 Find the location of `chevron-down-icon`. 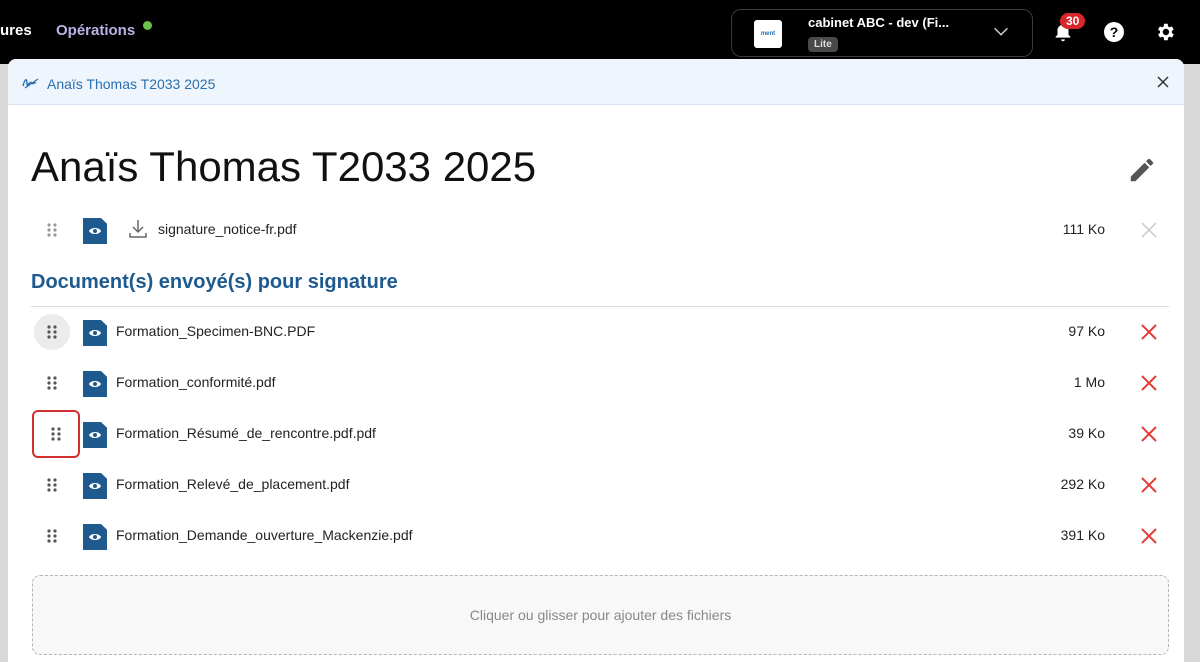

chevron-down-icon is located at coordinates (1001, 31).